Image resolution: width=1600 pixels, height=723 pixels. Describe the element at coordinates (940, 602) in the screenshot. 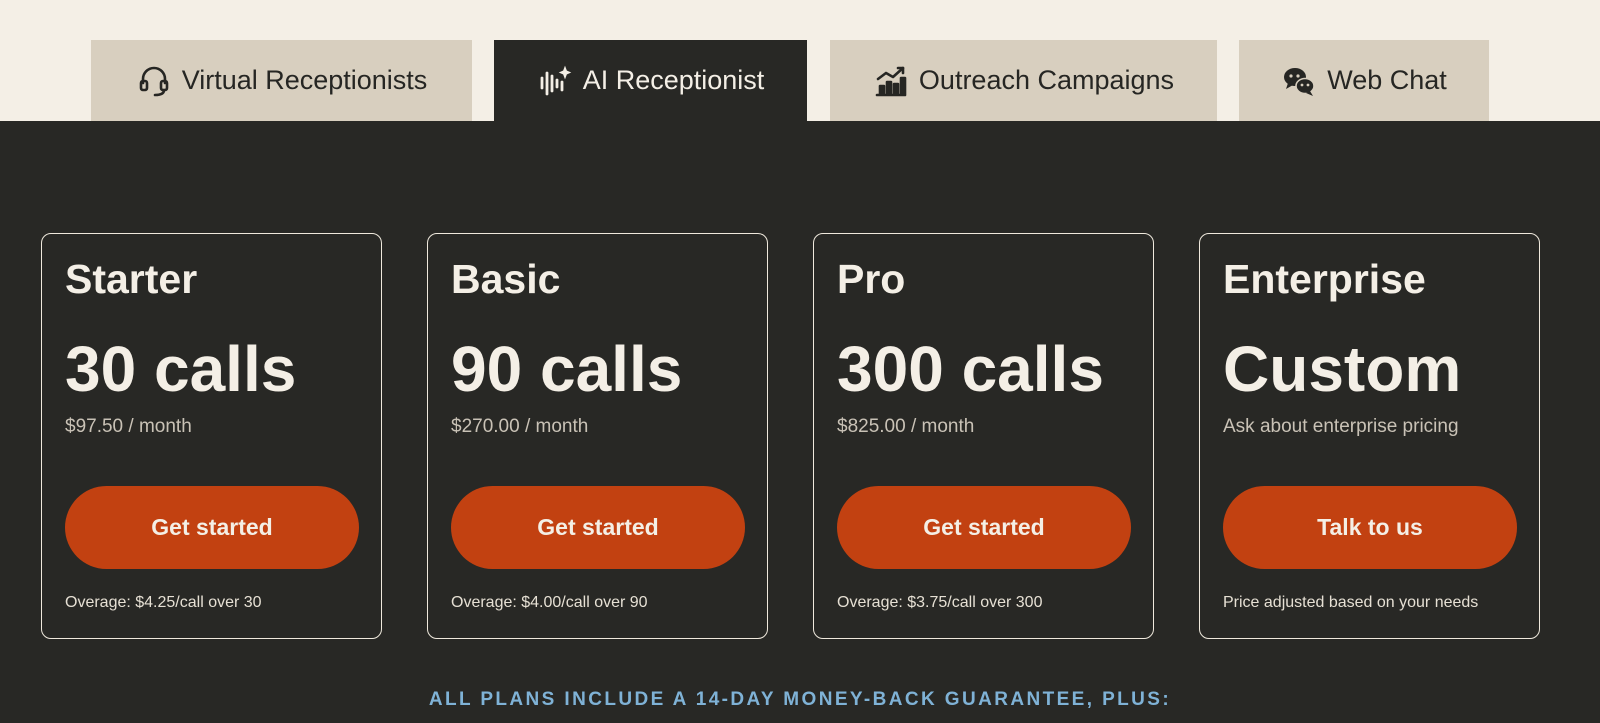

I see `plan-note: Overage: $3.75/call over 300` at that location.